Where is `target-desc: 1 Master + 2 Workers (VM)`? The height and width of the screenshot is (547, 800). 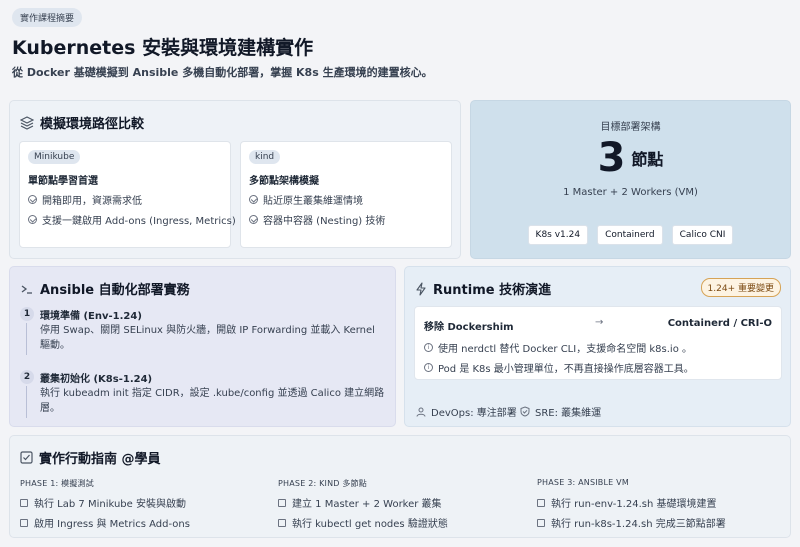 target-desc: 1 Master + 2 Workers (VM) is located at coordinates (630, 192).